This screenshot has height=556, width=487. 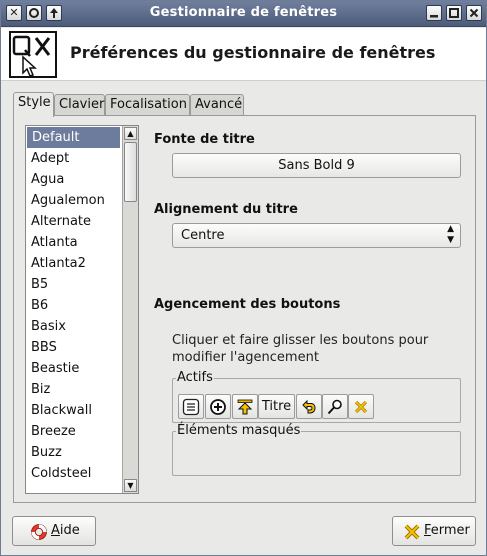 I want to click on hidden-buttons-label: Éléments masqués, so click(x=239, y=431).